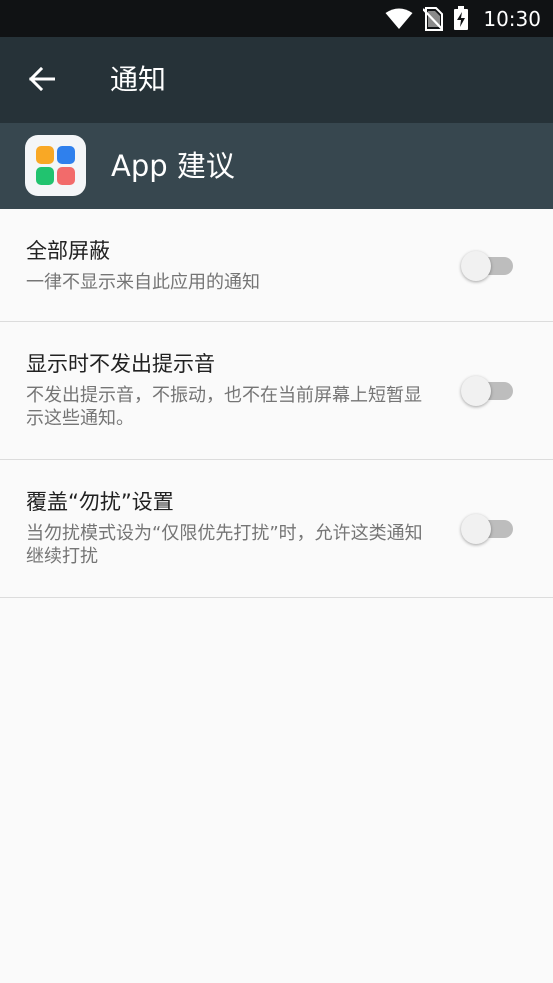  What do you see at coordinates (276, 18) in the screenshot?
I see `status-bar: 10:30` at bounding box center [276, 18].